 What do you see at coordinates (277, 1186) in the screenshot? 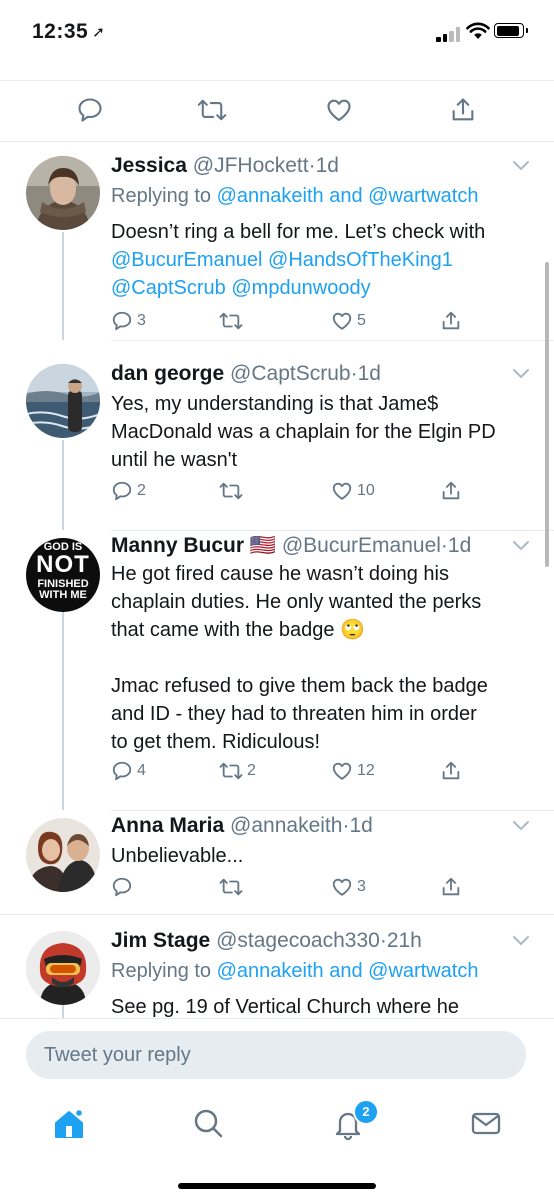
I see `home-indicator` at bounding box center [277, 1186].